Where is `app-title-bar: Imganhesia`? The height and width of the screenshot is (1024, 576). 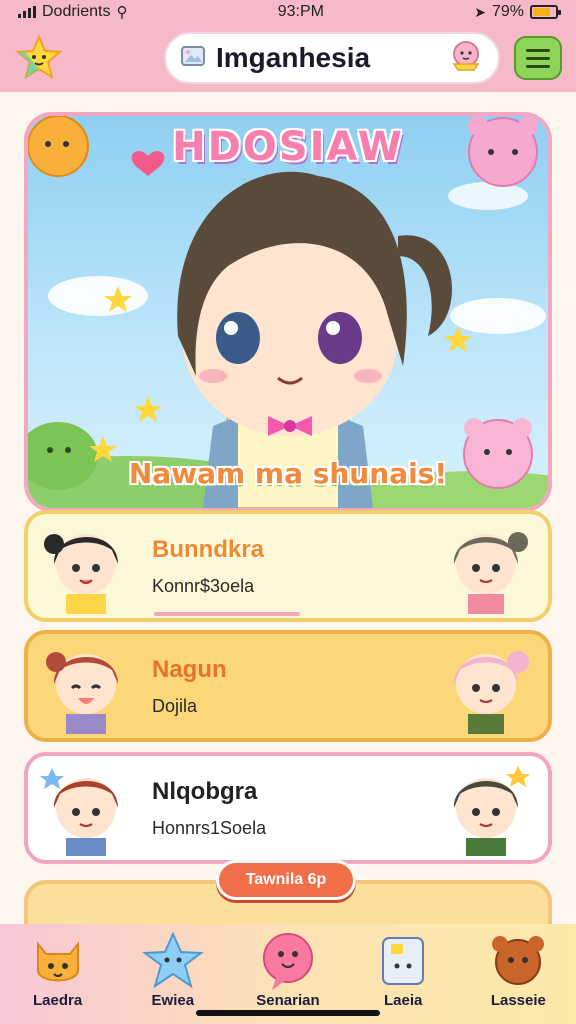
app-title-bar: Imganhesia is located at coordinates (332, 58).